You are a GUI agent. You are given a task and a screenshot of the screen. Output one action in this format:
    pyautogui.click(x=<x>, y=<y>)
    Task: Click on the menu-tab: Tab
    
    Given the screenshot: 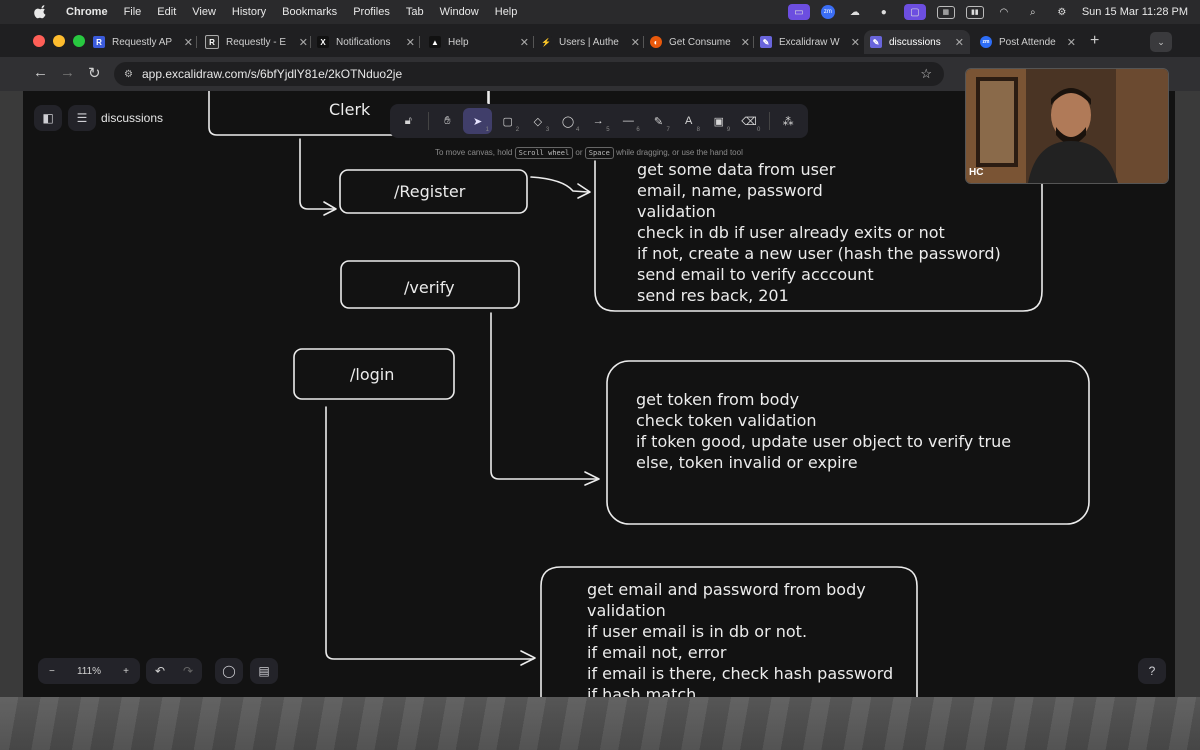 What is the action you would take?
    pyautogui.click(x=415, y=12)
    